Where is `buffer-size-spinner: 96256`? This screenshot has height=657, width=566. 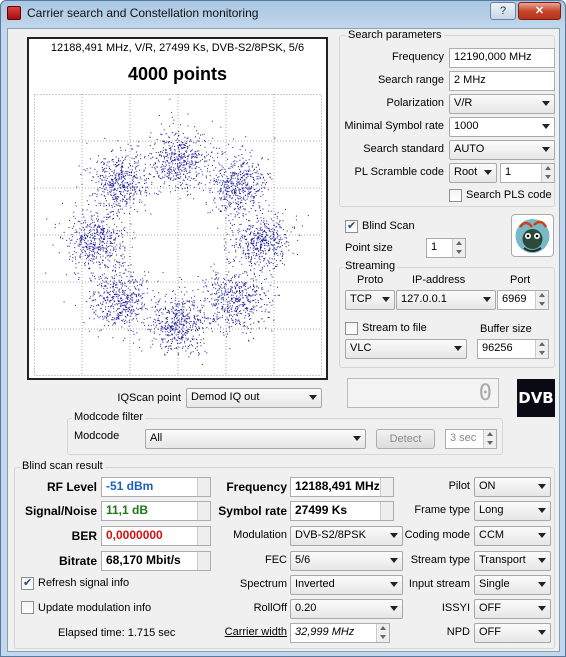
buffer-size-spinner: 96256 is located at coordinates (513, 349).